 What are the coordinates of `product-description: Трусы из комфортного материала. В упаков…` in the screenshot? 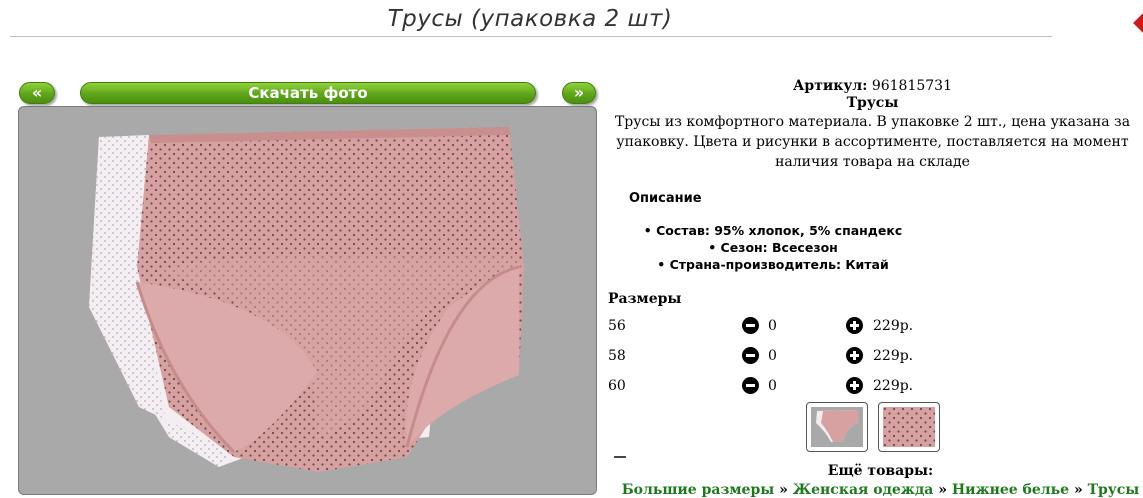 It's located at (872, 142).